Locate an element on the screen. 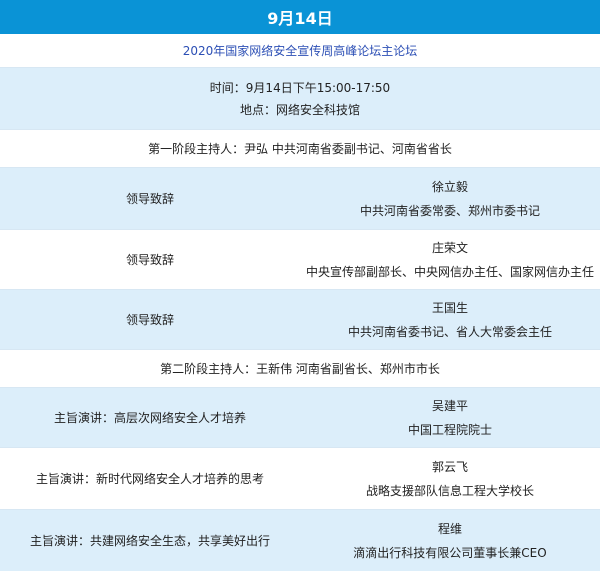  date-header-text: 9月14日 is located at coordinates (300, 18).